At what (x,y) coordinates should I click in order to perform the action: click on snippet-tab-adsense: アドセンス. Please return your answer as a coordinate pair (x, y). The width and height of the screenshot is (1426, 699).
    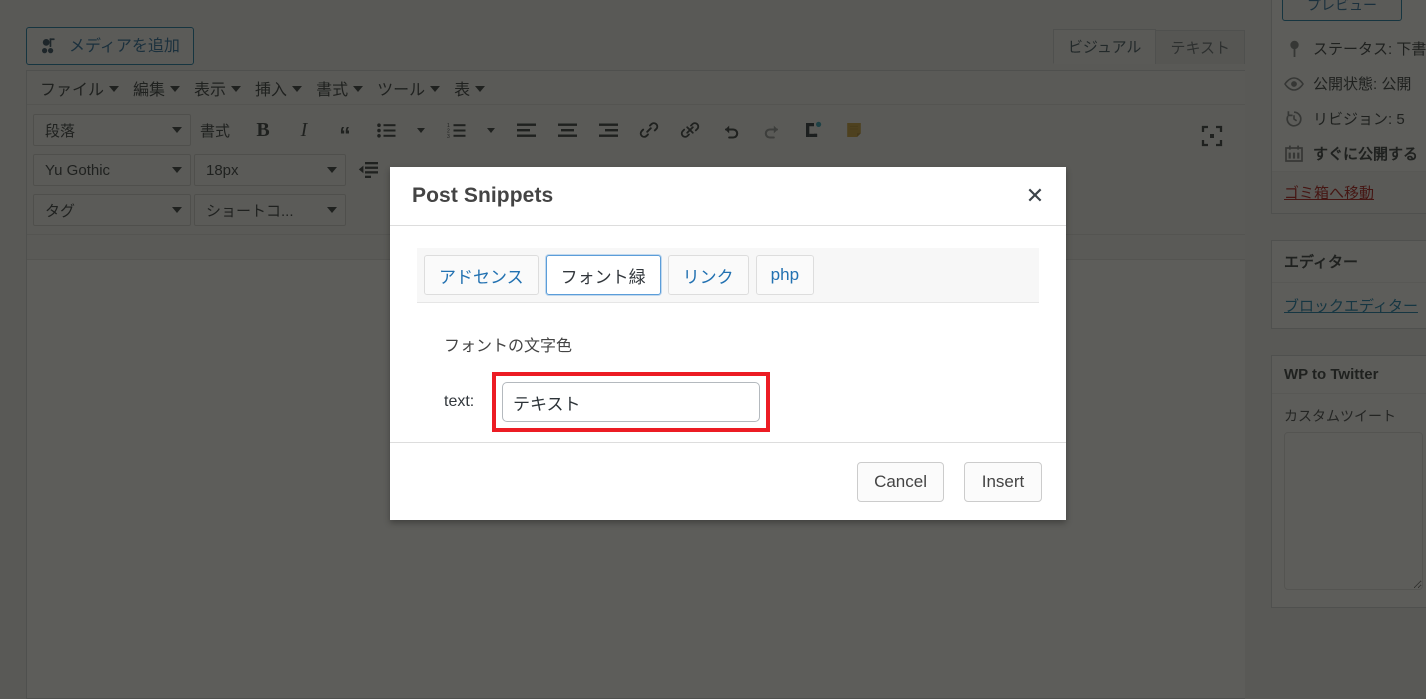
    Looking at the image, I should click on (481, 275).